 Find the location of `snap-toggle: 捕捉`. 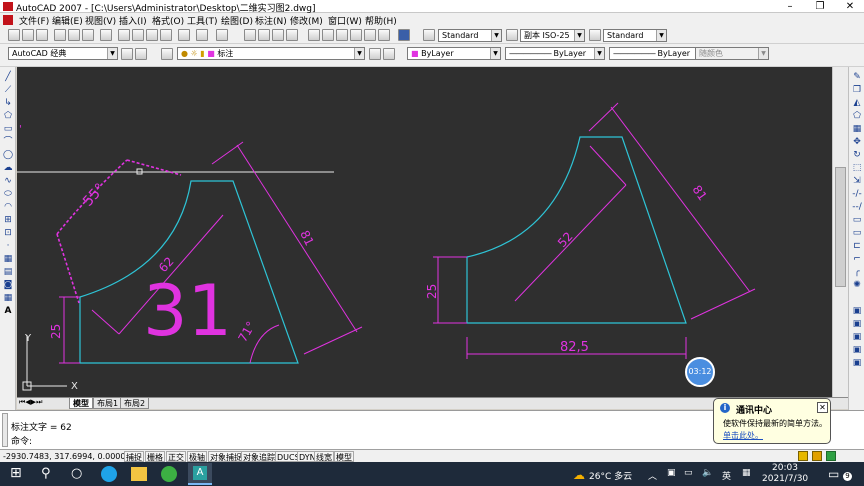

snap-toggle: 捕捉 is located at coordinates (134, 456).